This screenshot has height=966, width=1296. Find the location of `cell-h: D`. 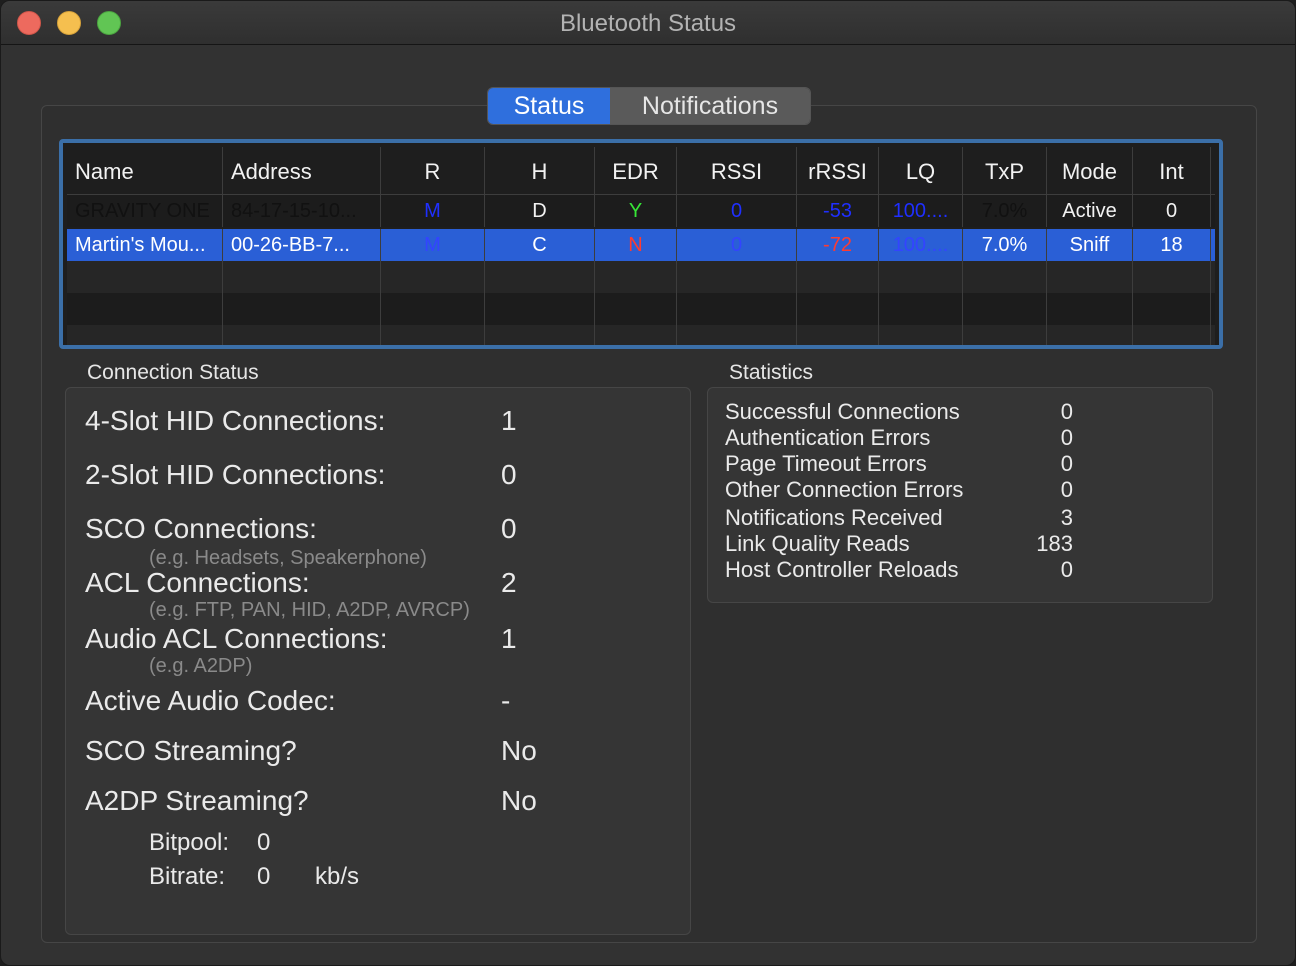

cell-h: D is located at coordinates (540, 211).